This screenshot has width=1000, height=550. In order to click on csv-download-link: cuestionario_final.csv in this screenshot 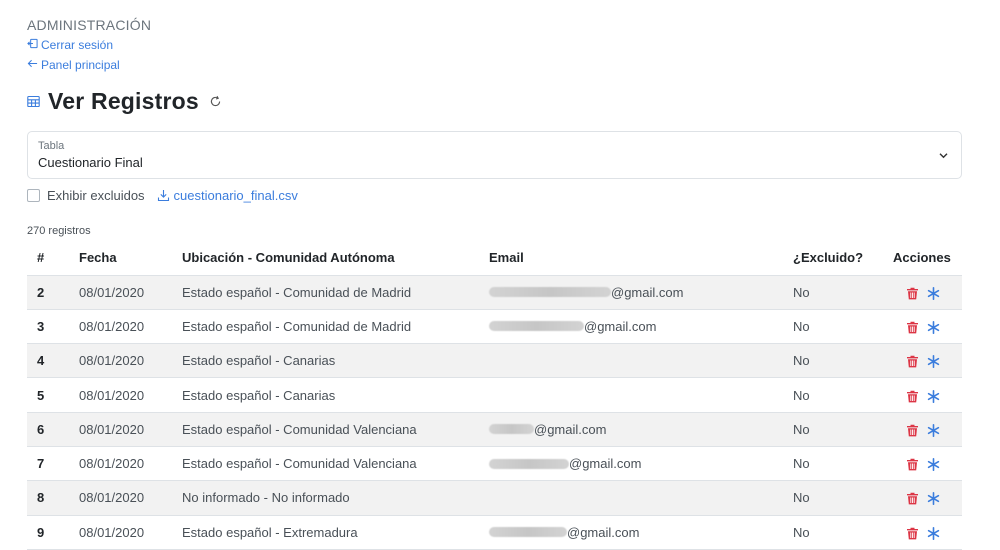, I will do `click(227, 195)`.